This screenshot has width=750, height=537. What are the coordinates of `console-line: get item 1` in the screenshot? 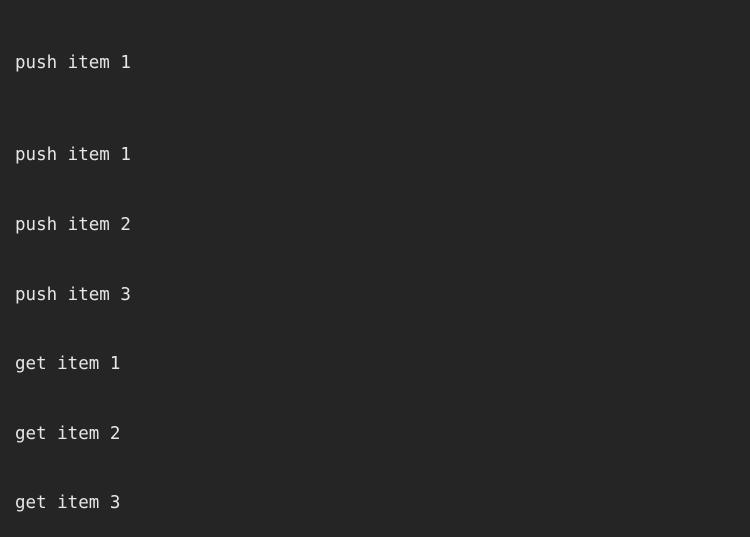 It's located at (68, 364).